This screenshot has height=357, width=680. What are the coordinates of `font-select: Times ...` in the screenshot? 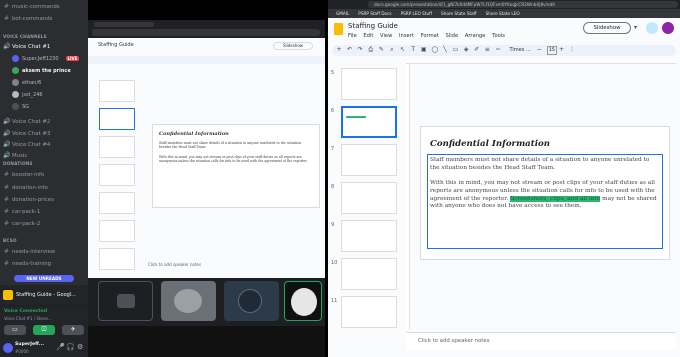 It's located at (520, 50).